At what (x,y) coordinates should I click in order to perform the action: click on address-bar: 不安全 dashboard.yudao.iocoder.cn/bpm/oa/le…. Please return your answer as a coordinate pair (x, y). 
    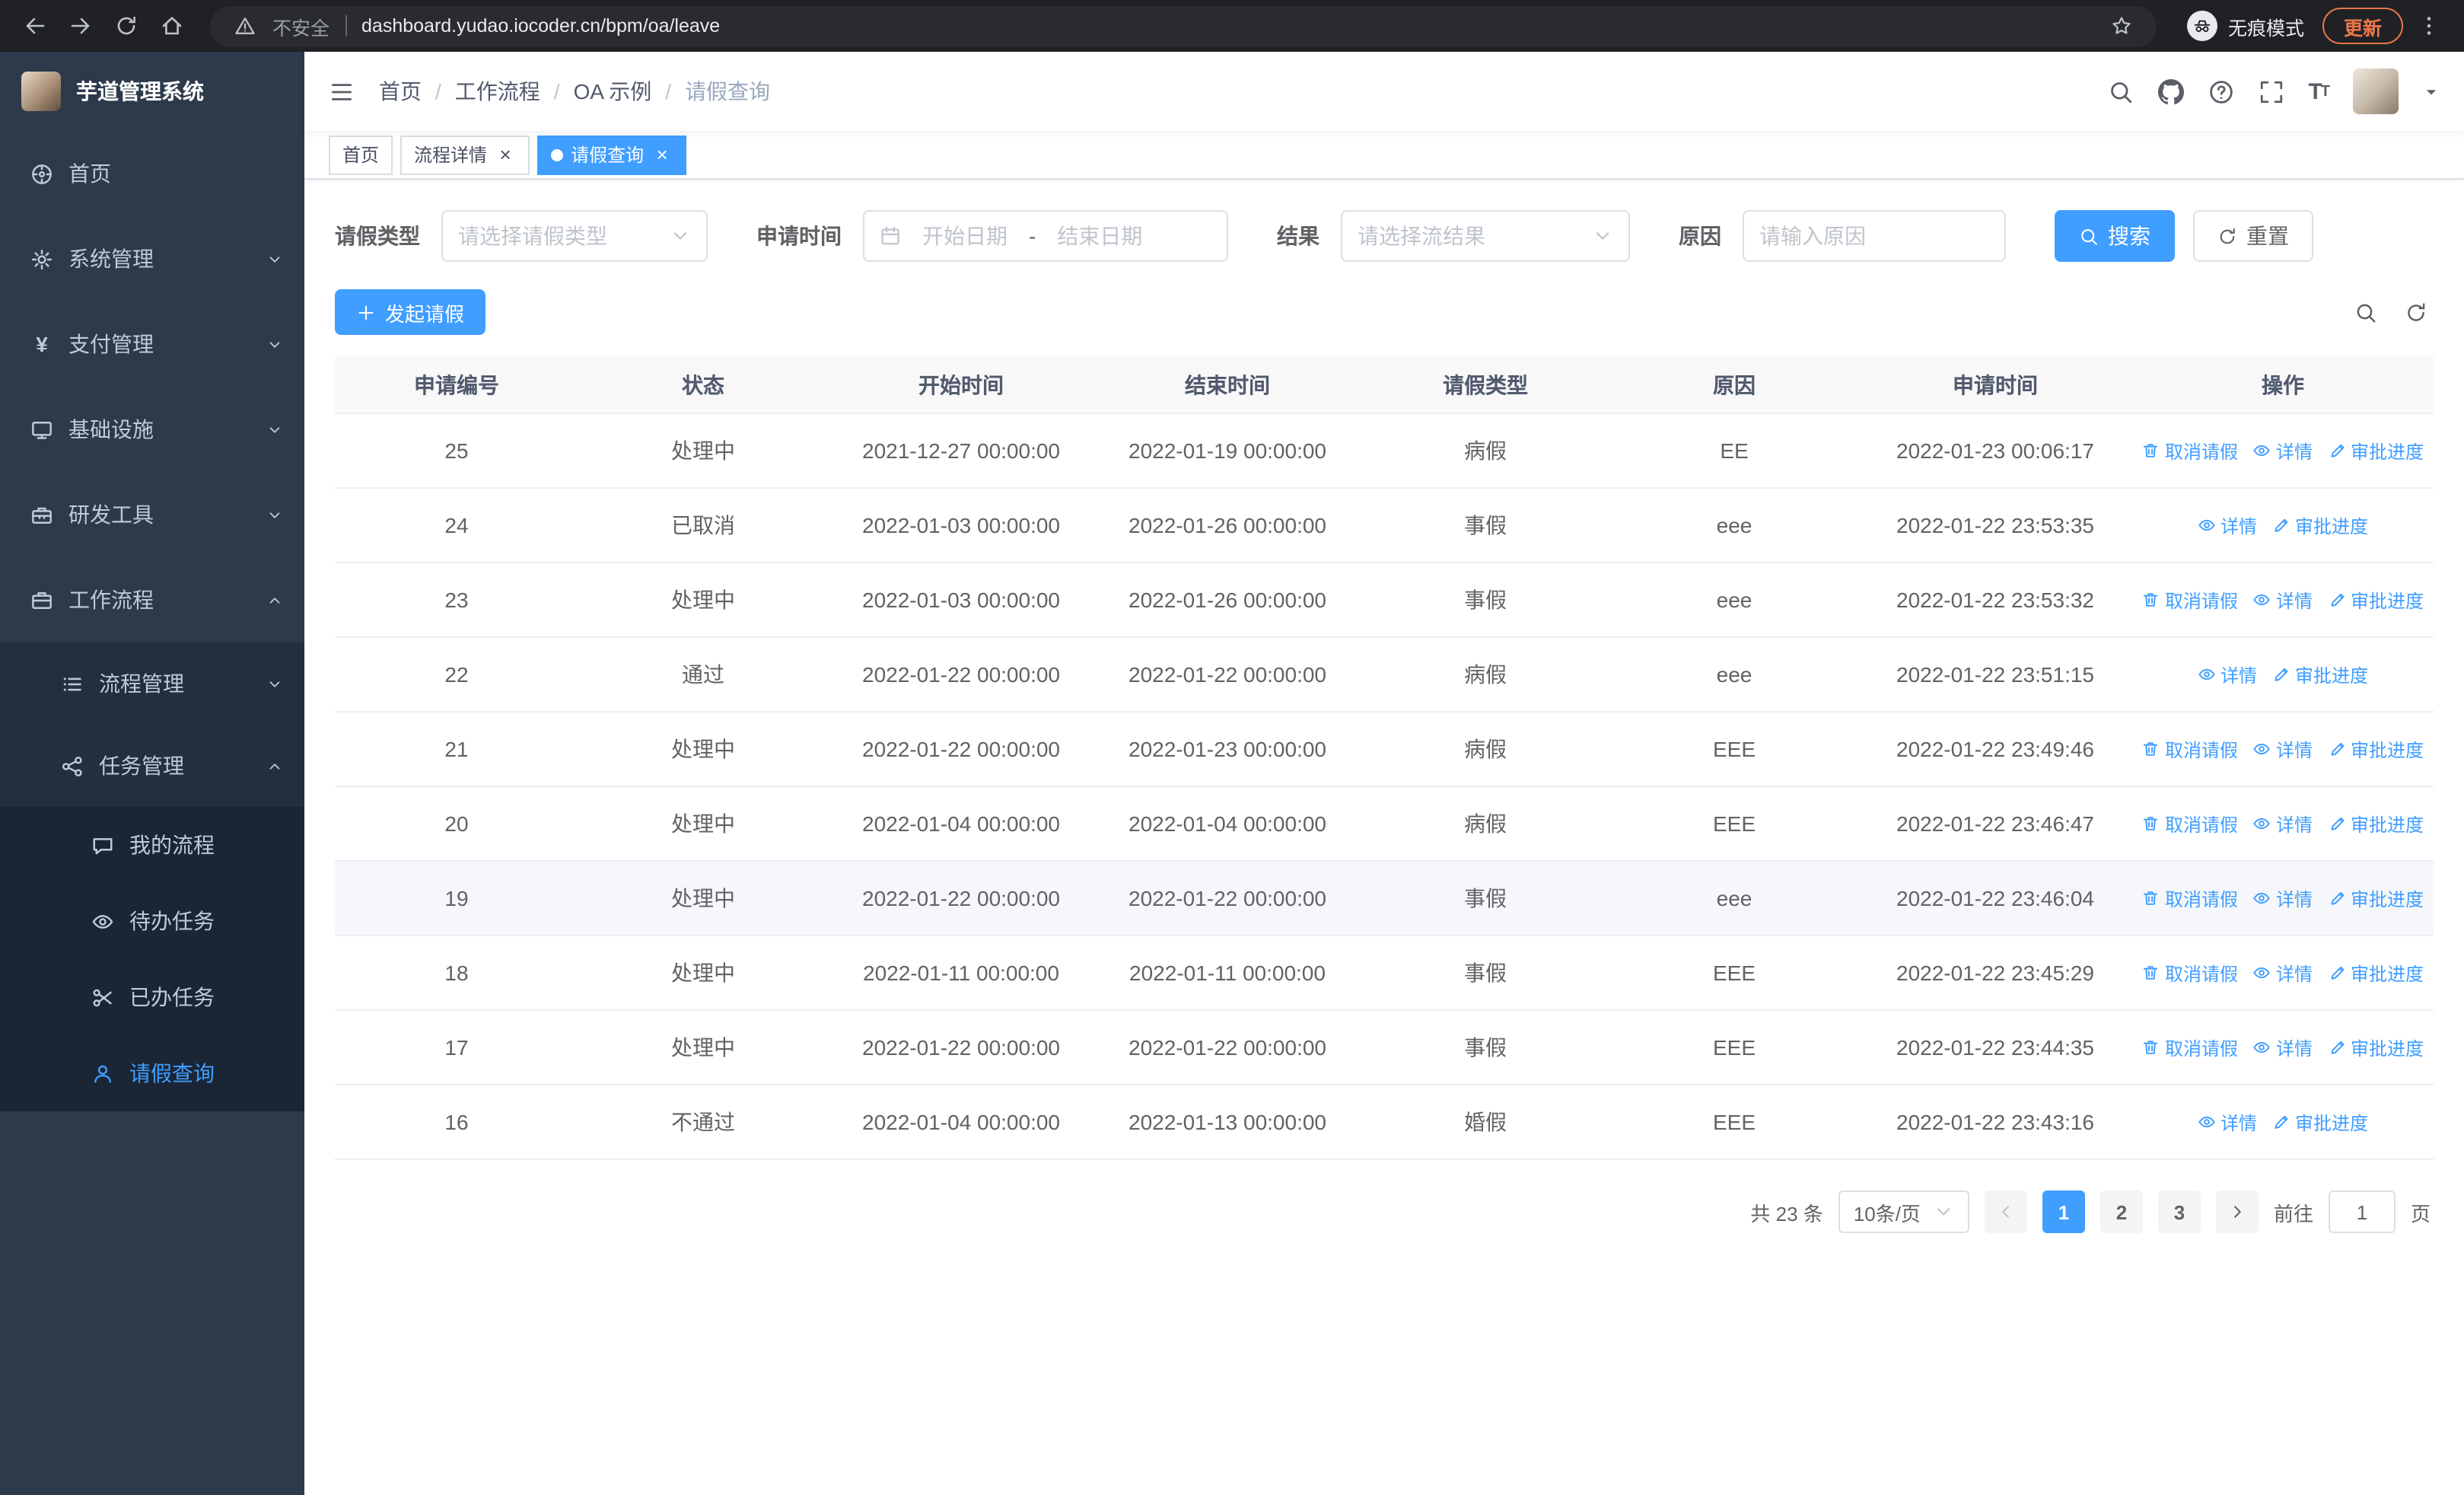
    Looking at the image, I should click on (1183, 26).